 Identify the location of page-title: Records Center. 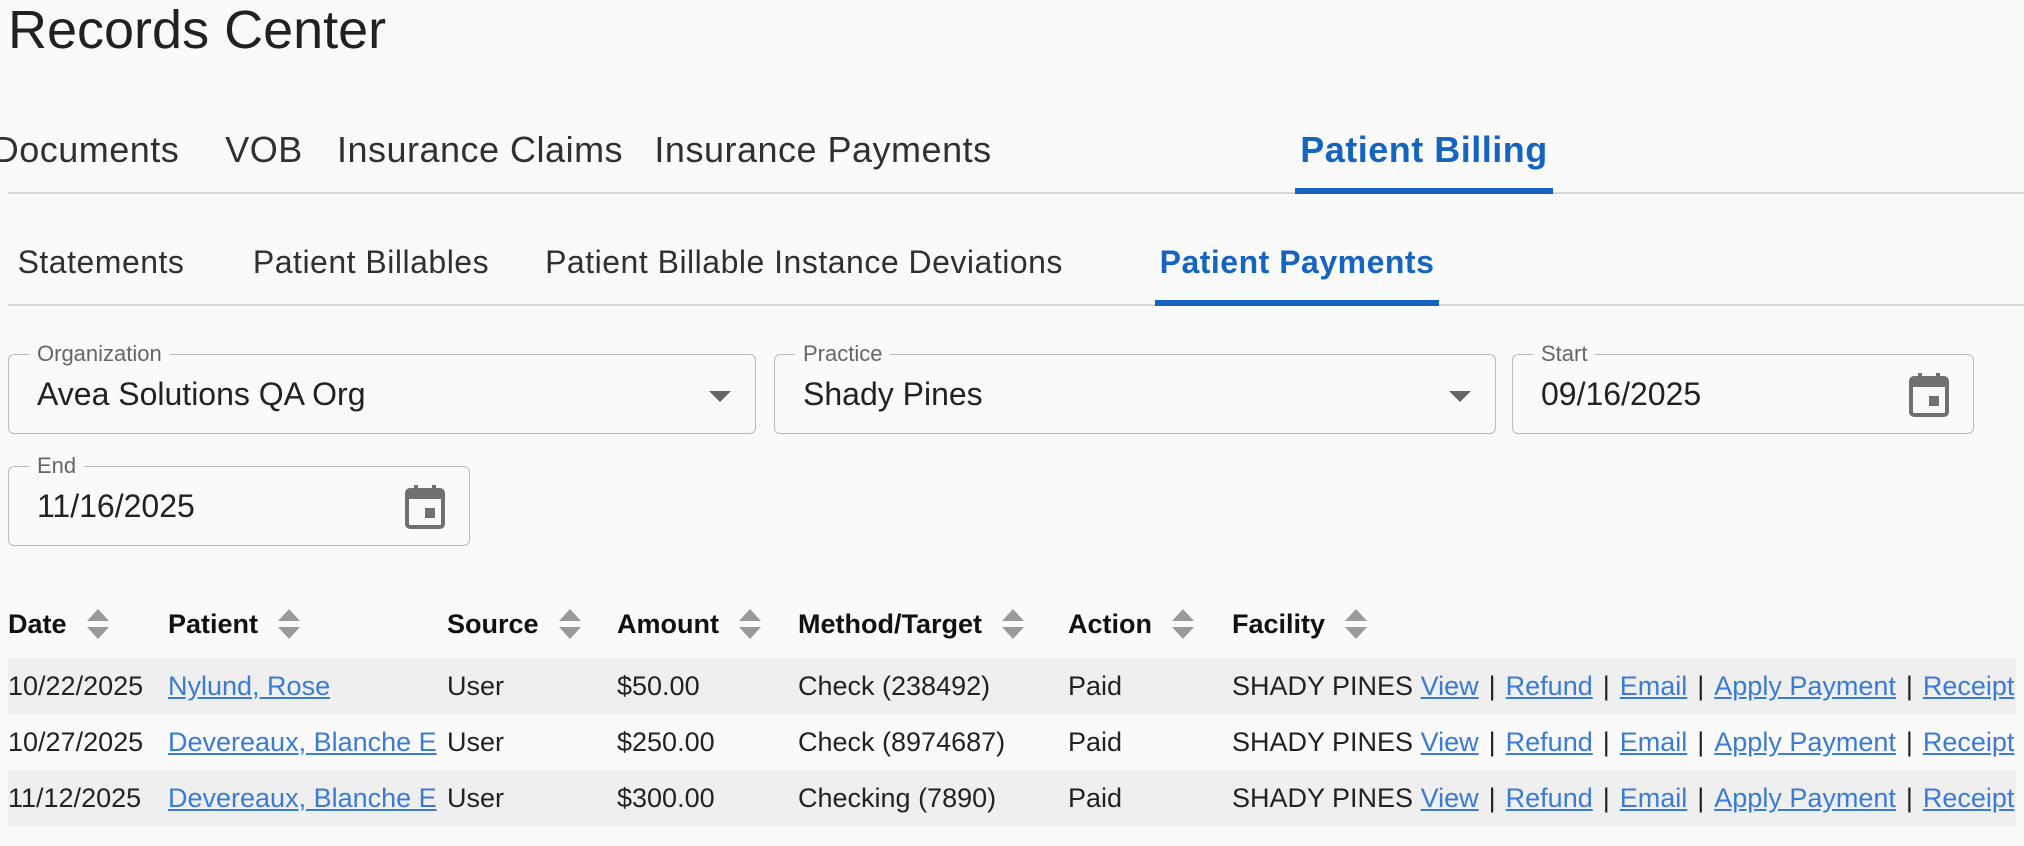
(197, 30).